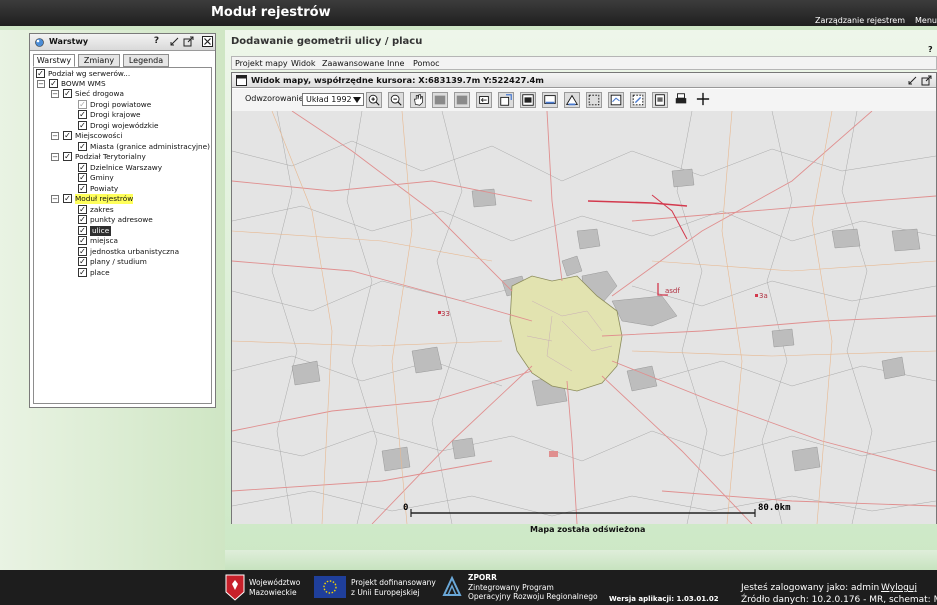  What do you see at coordinates (426, 63) in the screenshot?
I see `menu-pomoc: Pomoc` at bounding box center [426, 63].